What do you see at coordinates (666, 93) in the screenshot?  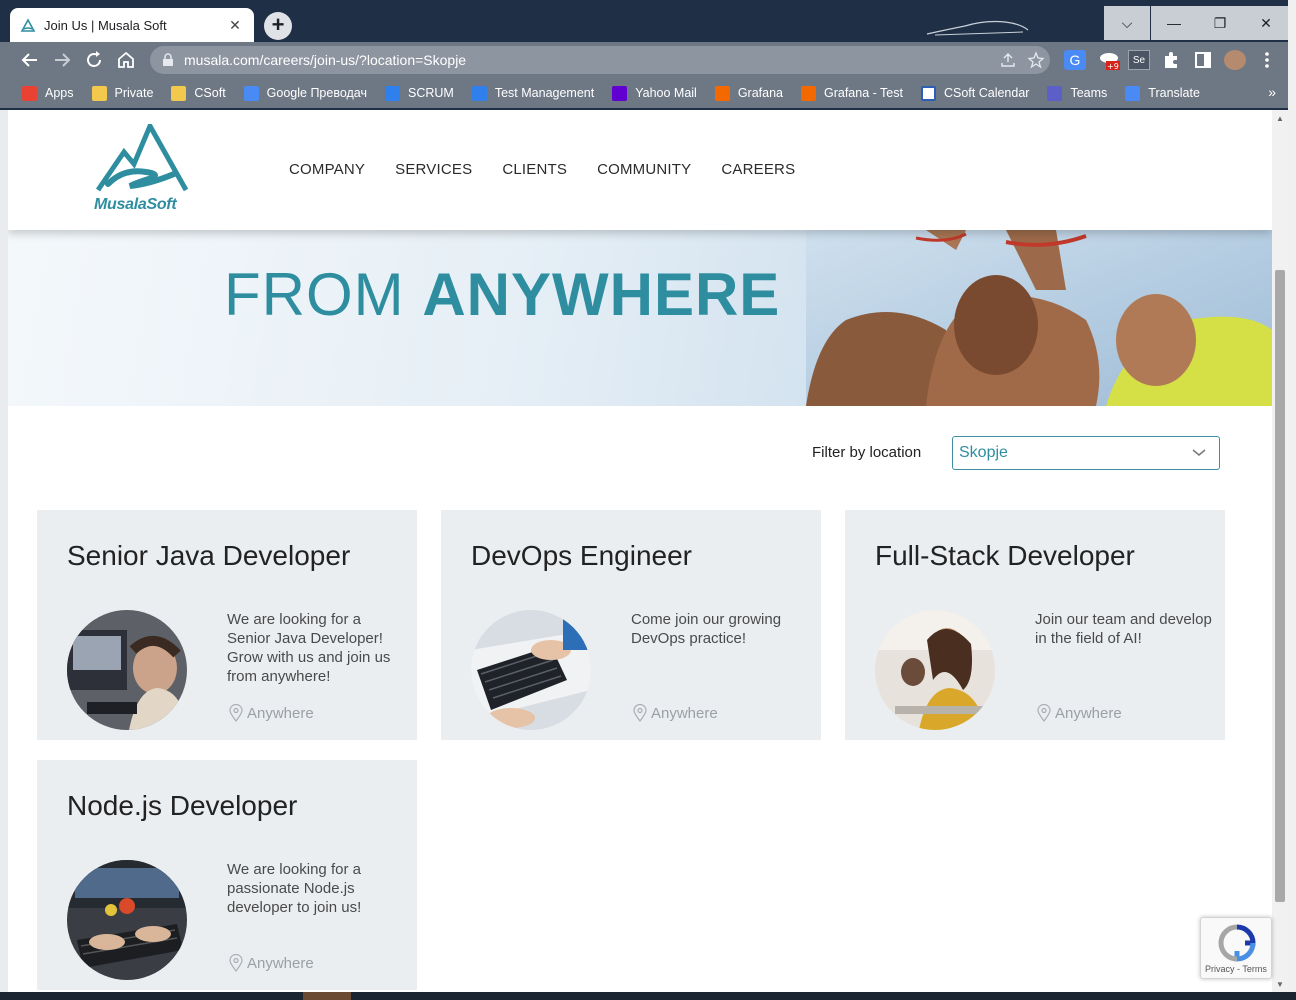 I see `bookmark-label: Yahoo Mail` at bounding box center [666, 93].